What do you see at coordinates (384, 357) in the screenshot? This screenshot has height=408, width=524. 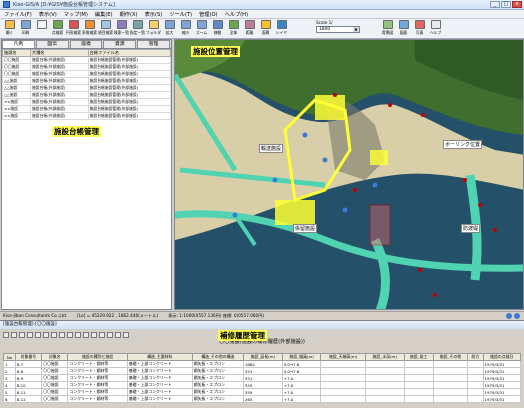 I see `column-header: 施設_水深(m)` at bounding box center [384, 357].